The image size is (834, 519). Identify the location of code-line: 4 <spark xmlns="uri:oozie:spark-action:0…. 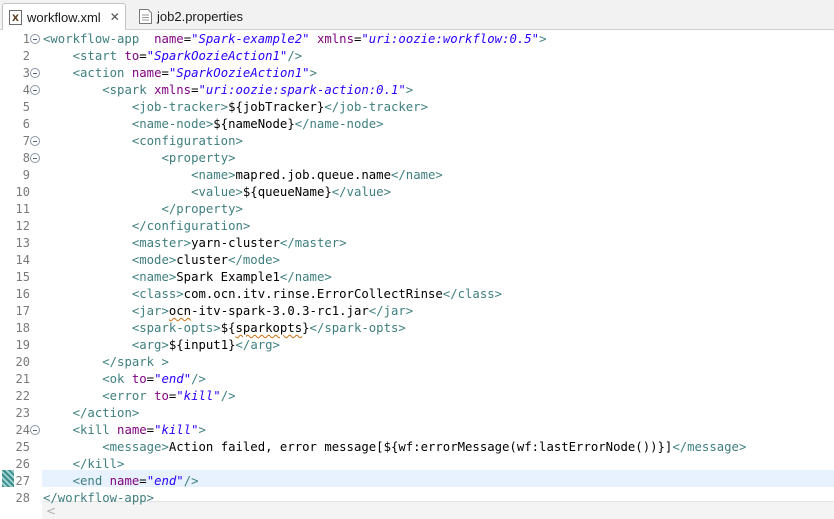
(417, 90).